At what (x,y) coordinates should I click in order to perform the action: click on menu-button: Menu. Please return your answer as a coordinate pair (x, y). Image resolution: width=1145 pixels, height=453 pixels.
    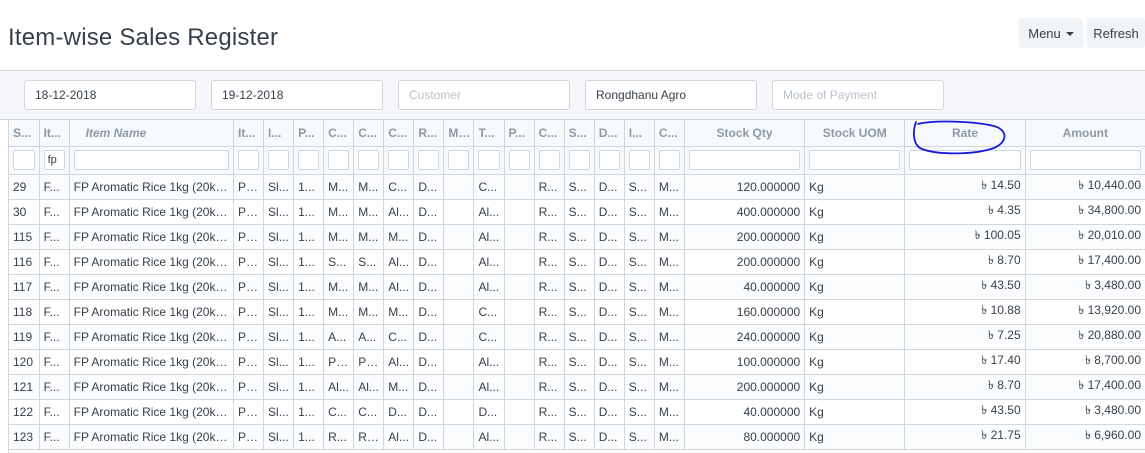
    Looking at the image, I should click on (1051, 33).